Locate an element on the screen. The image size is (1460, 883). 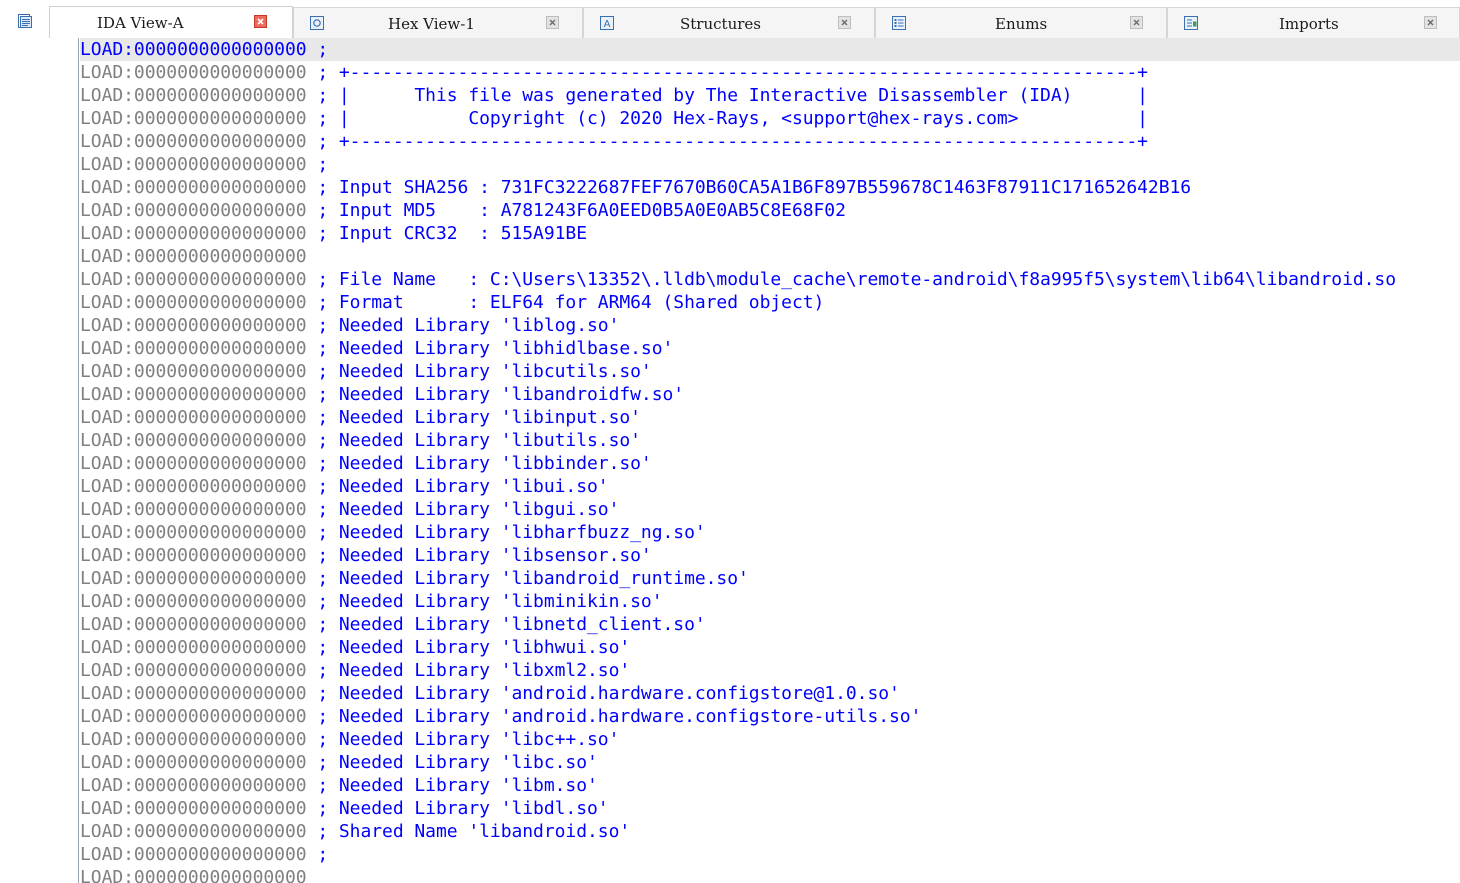
tab-structures: A Structures is located at coordinates (729, 22).